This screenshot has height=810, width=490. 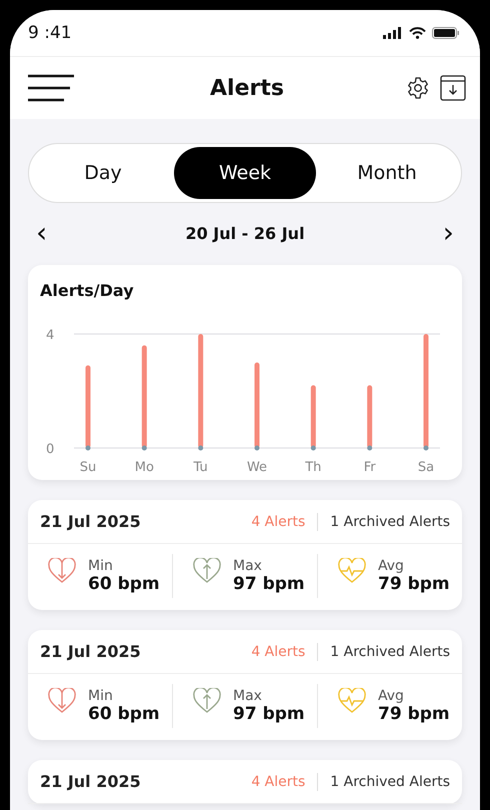 What do you see at coordinates (453, 88) in the screenshot?
I see `archive-download-icon` at bounding box center [453, 88].